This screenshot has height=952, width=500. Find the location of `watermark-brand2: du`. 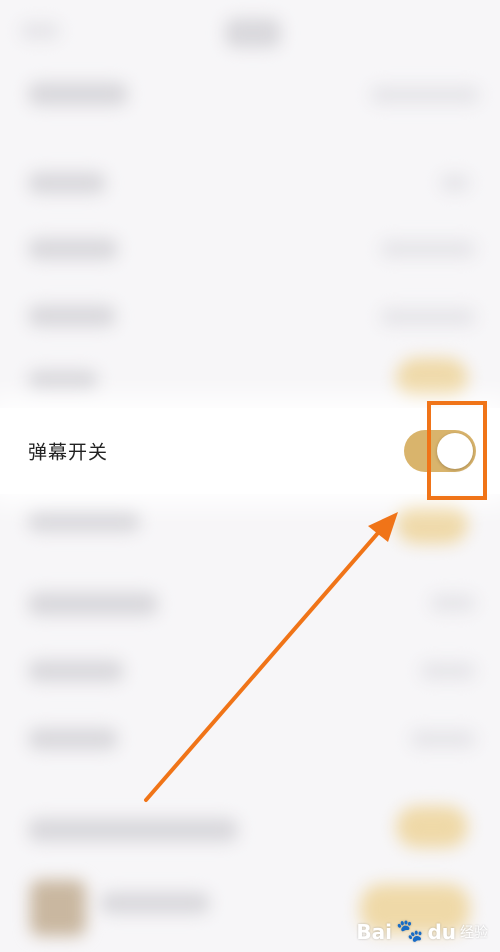

watermark-brand2: du is located at coordinates (441, 931).